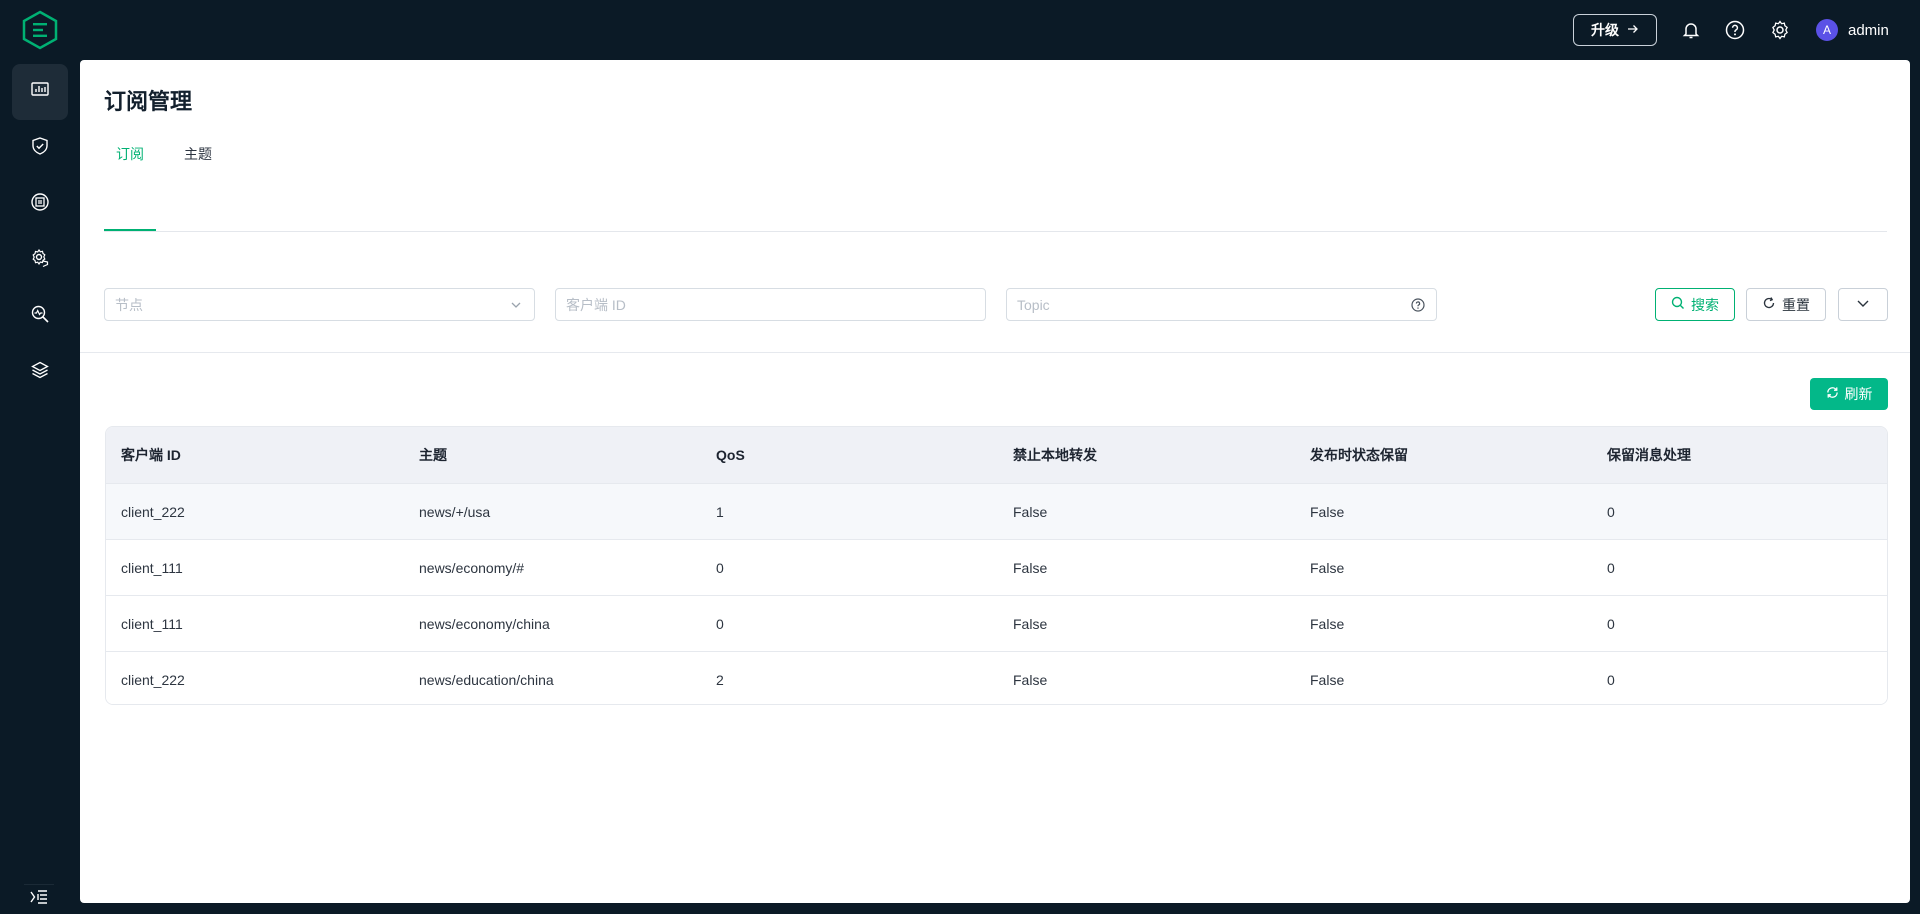 The image size is (1920, 914). I want to click on arrow-right-icon, so click(1633, 30).